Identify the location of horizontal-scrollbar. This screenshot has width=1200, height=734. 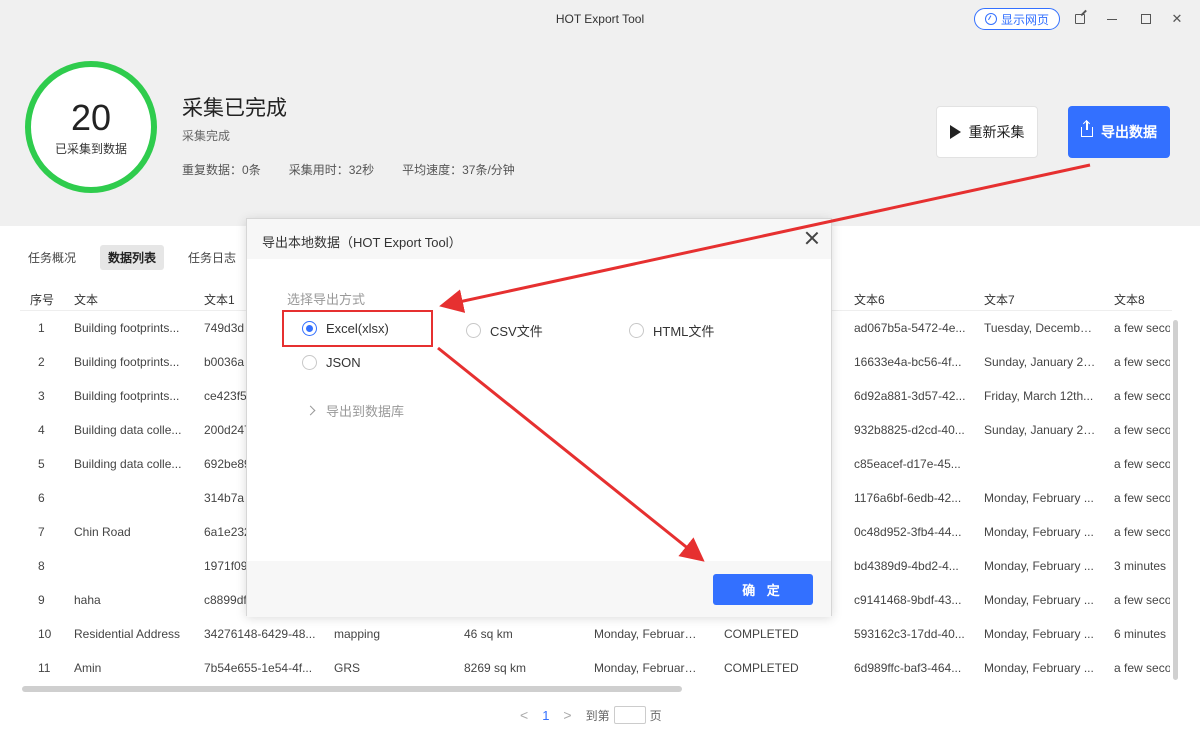
(352, 689).